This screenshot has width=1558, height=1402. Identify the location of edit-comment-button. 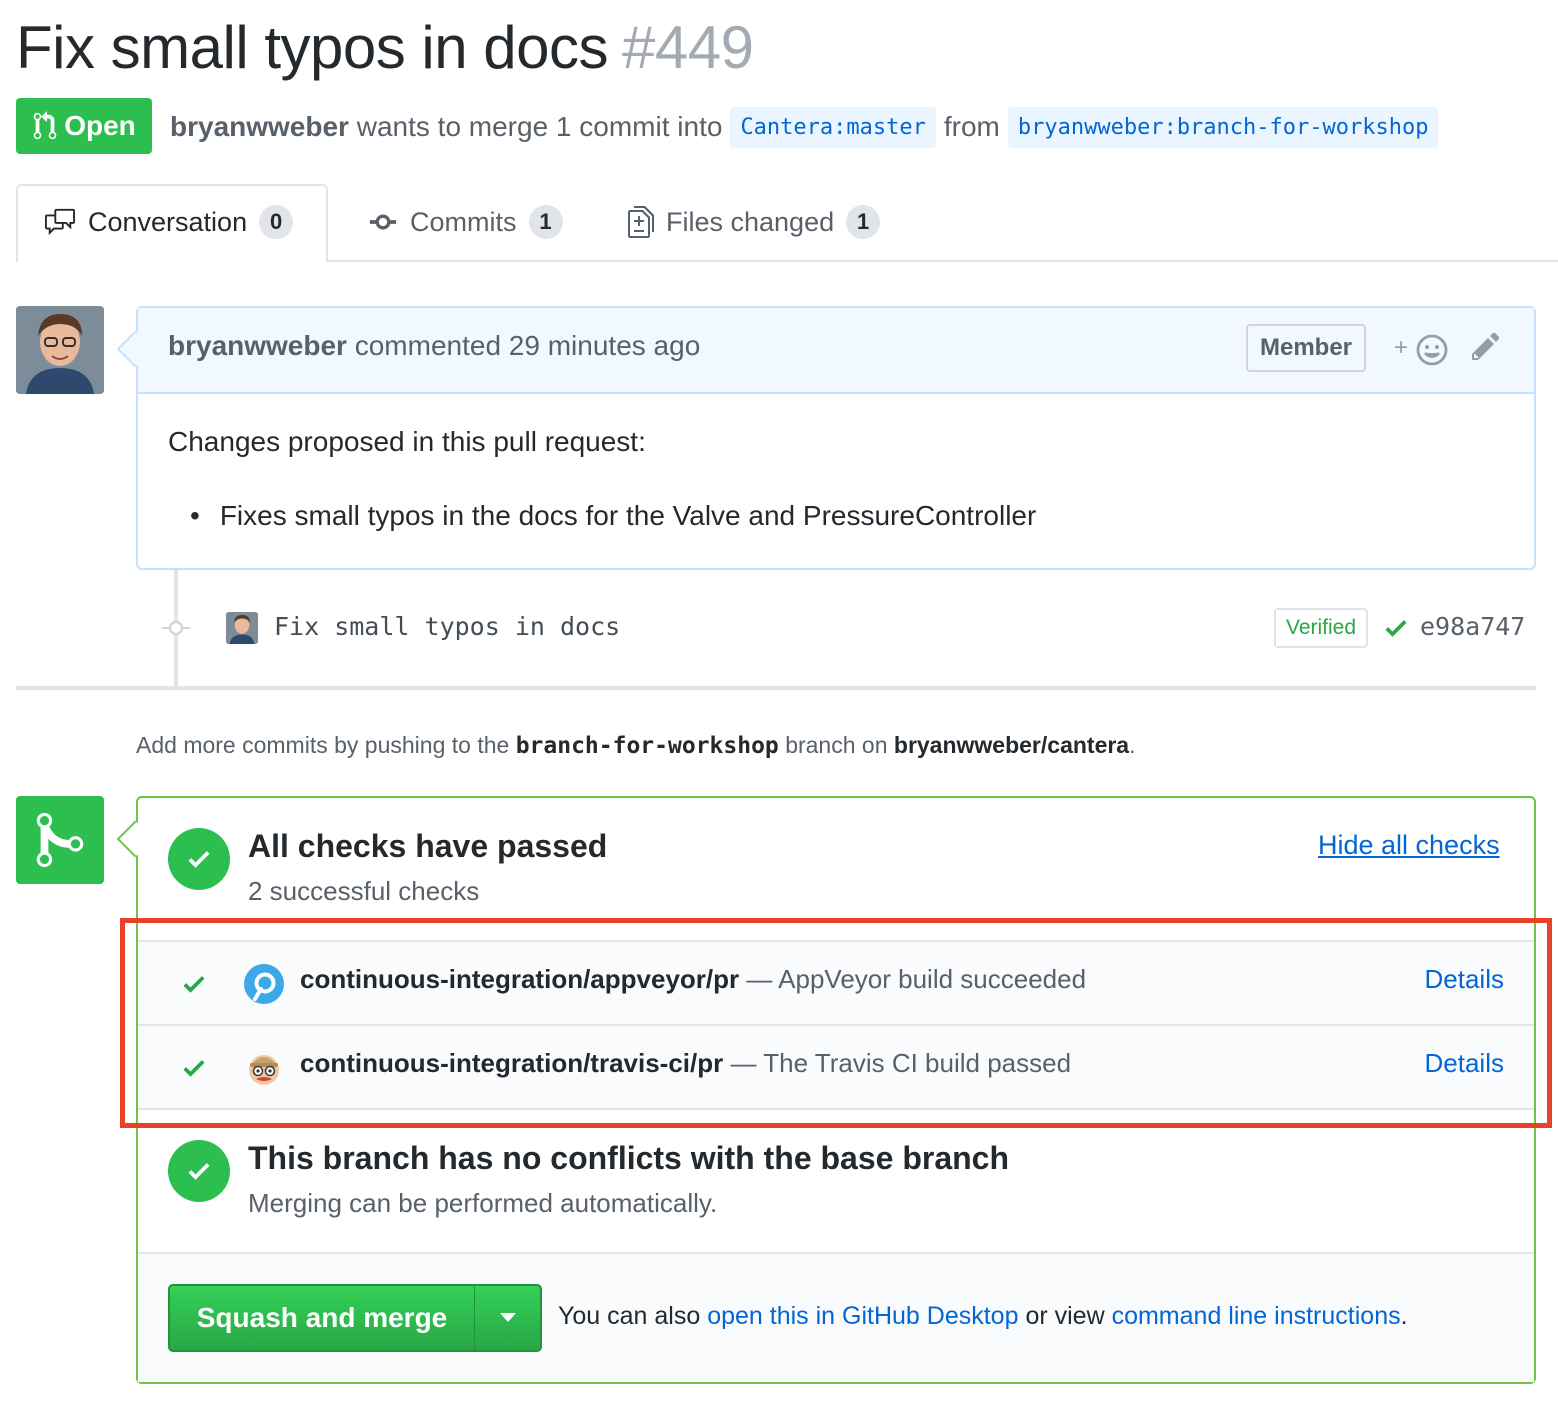
(1490, 350).